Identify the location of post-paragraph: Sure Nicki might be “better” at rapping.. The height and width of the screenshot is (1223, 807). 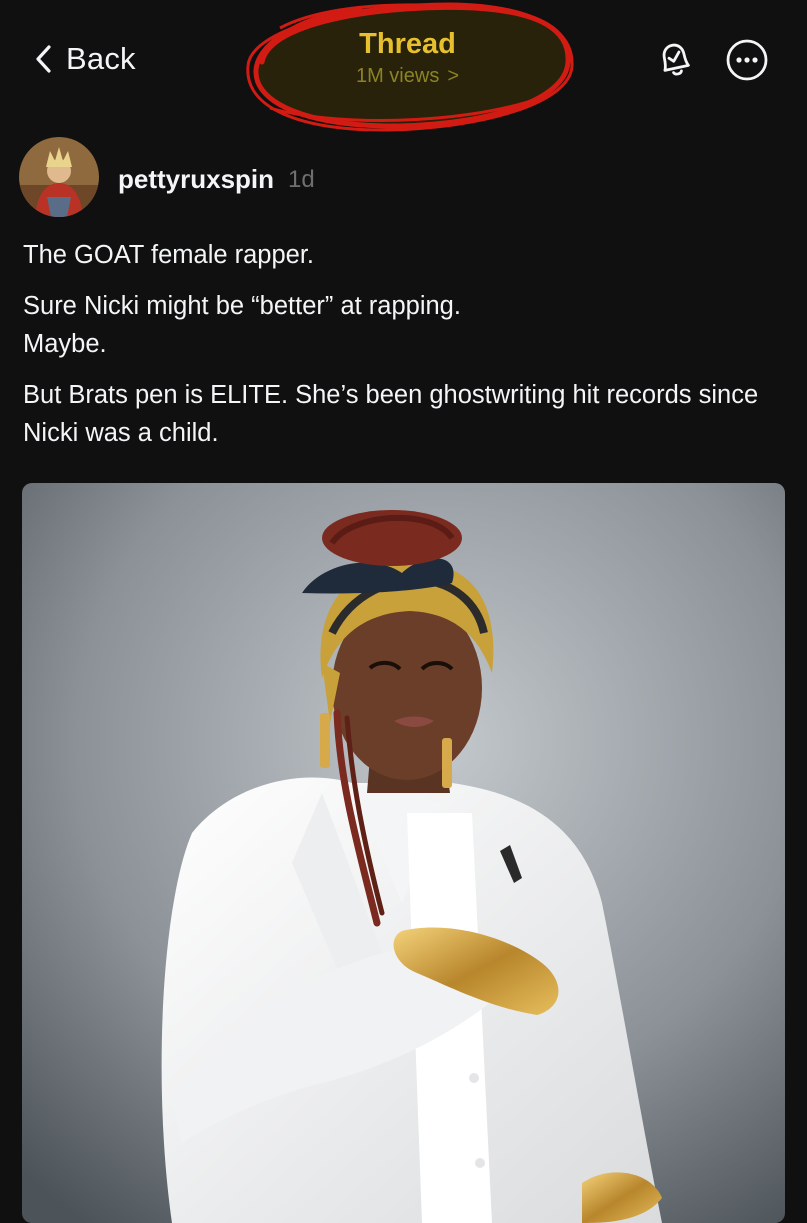
(242, 306).